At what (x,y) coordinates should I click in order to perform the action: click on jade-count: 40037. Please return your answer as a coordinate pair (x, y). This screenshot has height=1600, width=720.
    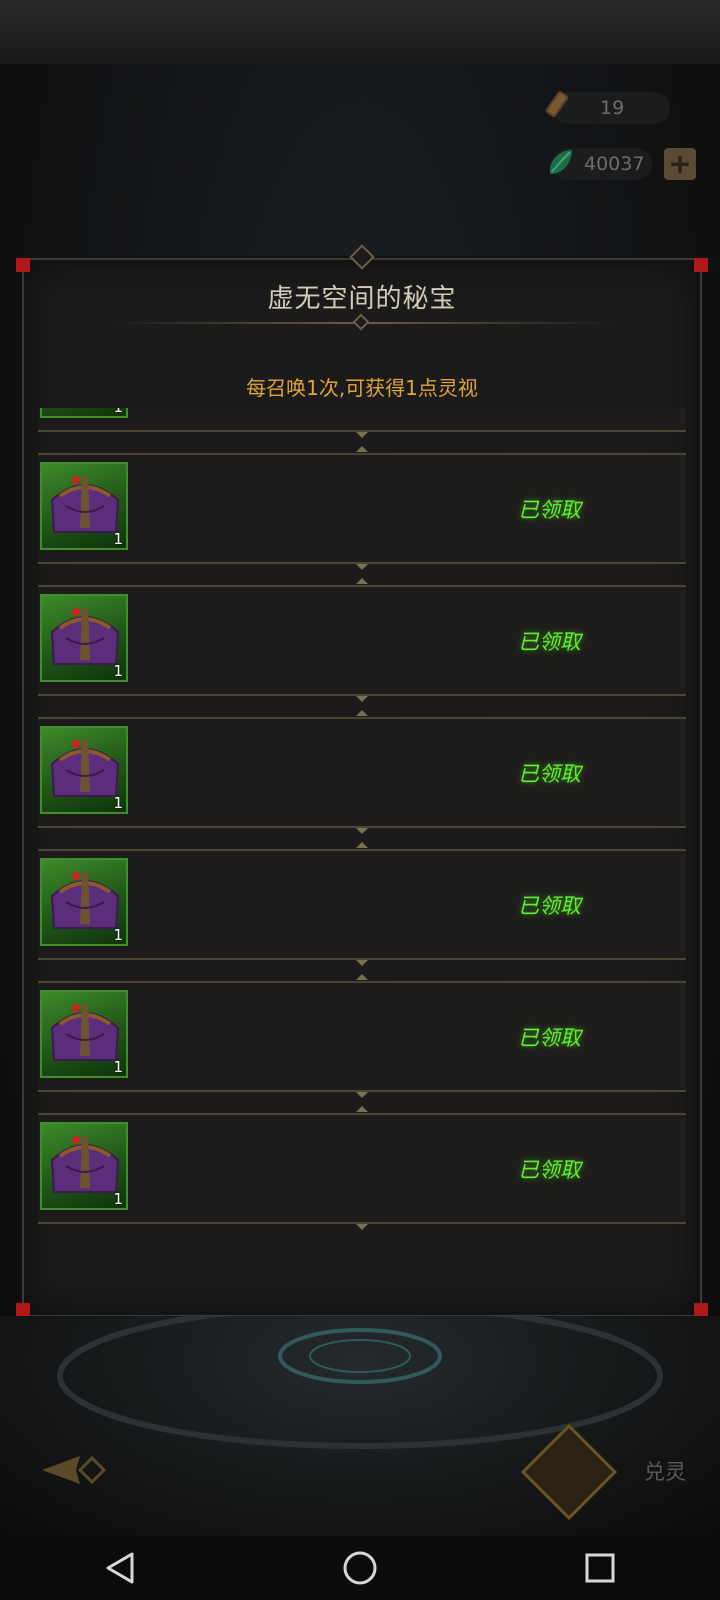
    Looking at the image, I should click on (614, 164).